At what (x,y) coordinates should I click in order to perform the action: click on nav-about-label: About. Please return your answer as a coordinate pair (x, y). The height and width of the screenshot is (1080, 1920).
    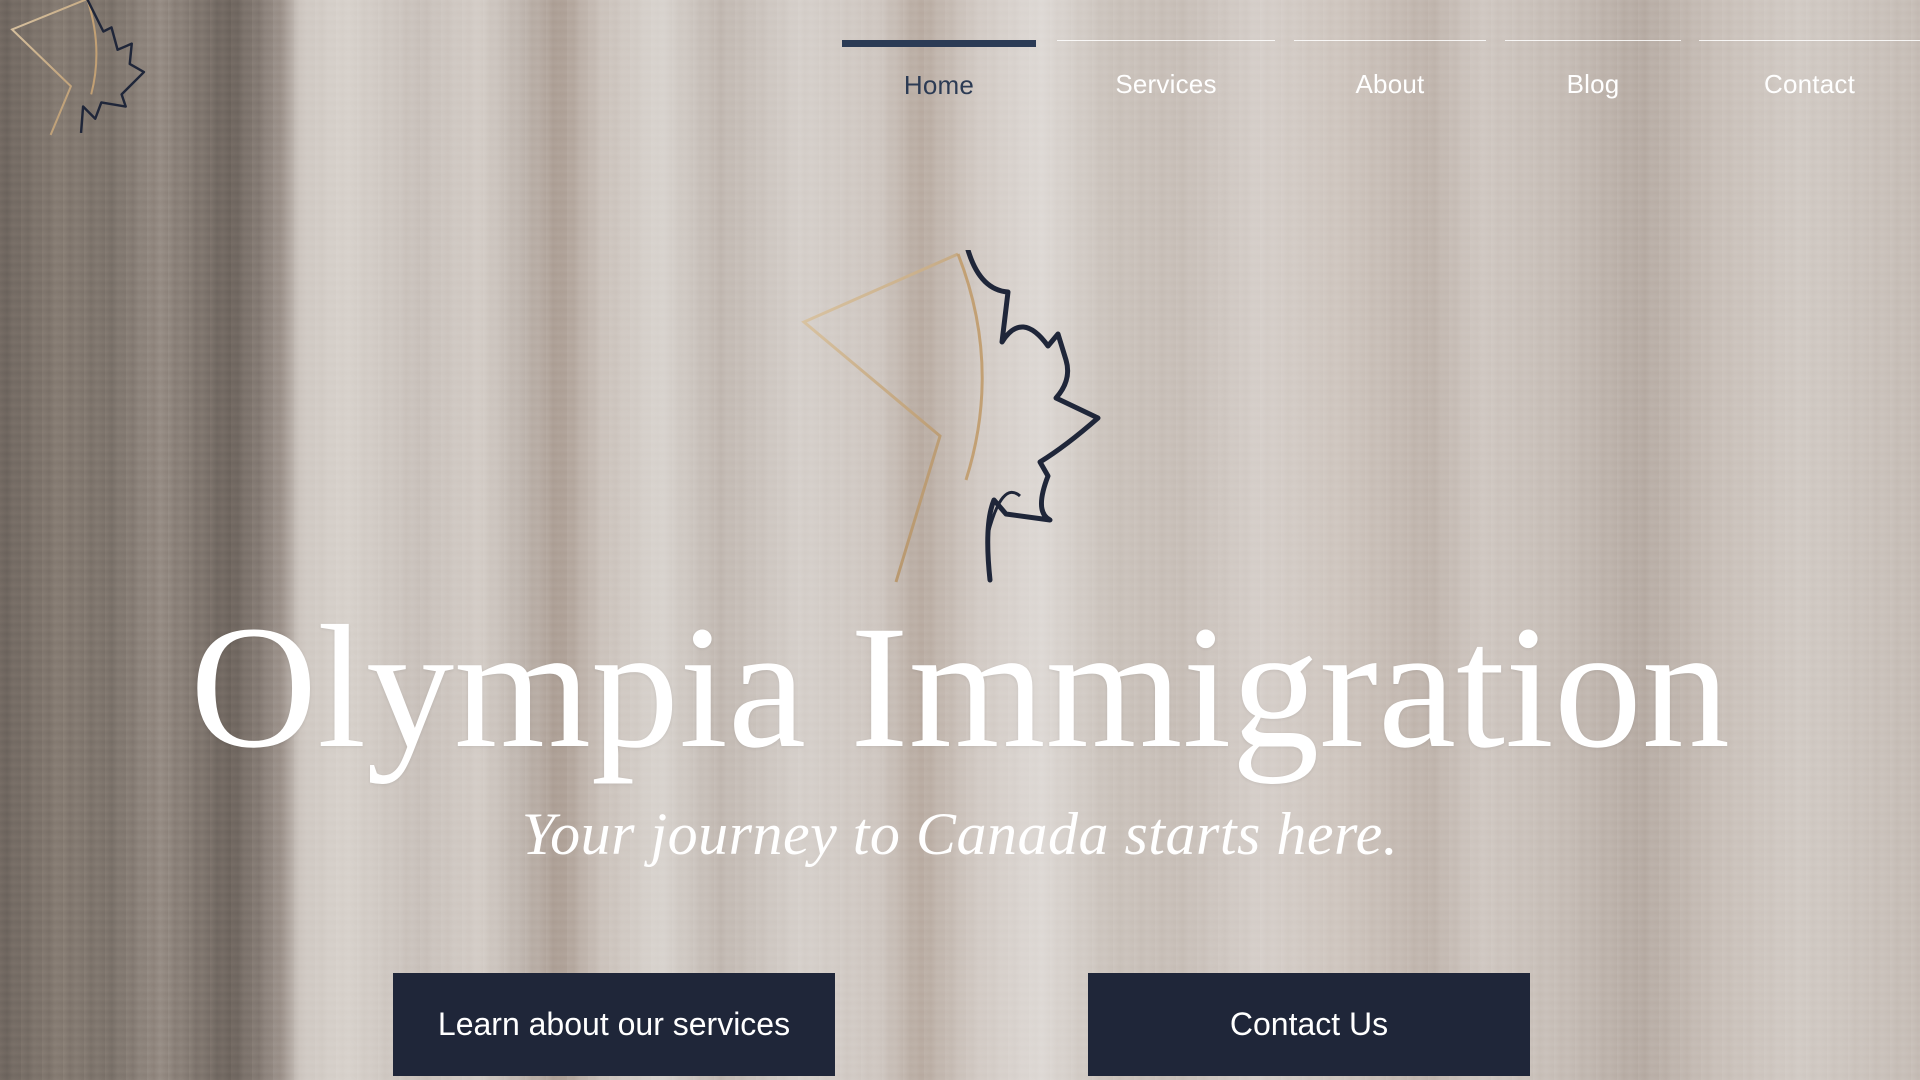
    Looking at the image, I should click on (1390, 84).